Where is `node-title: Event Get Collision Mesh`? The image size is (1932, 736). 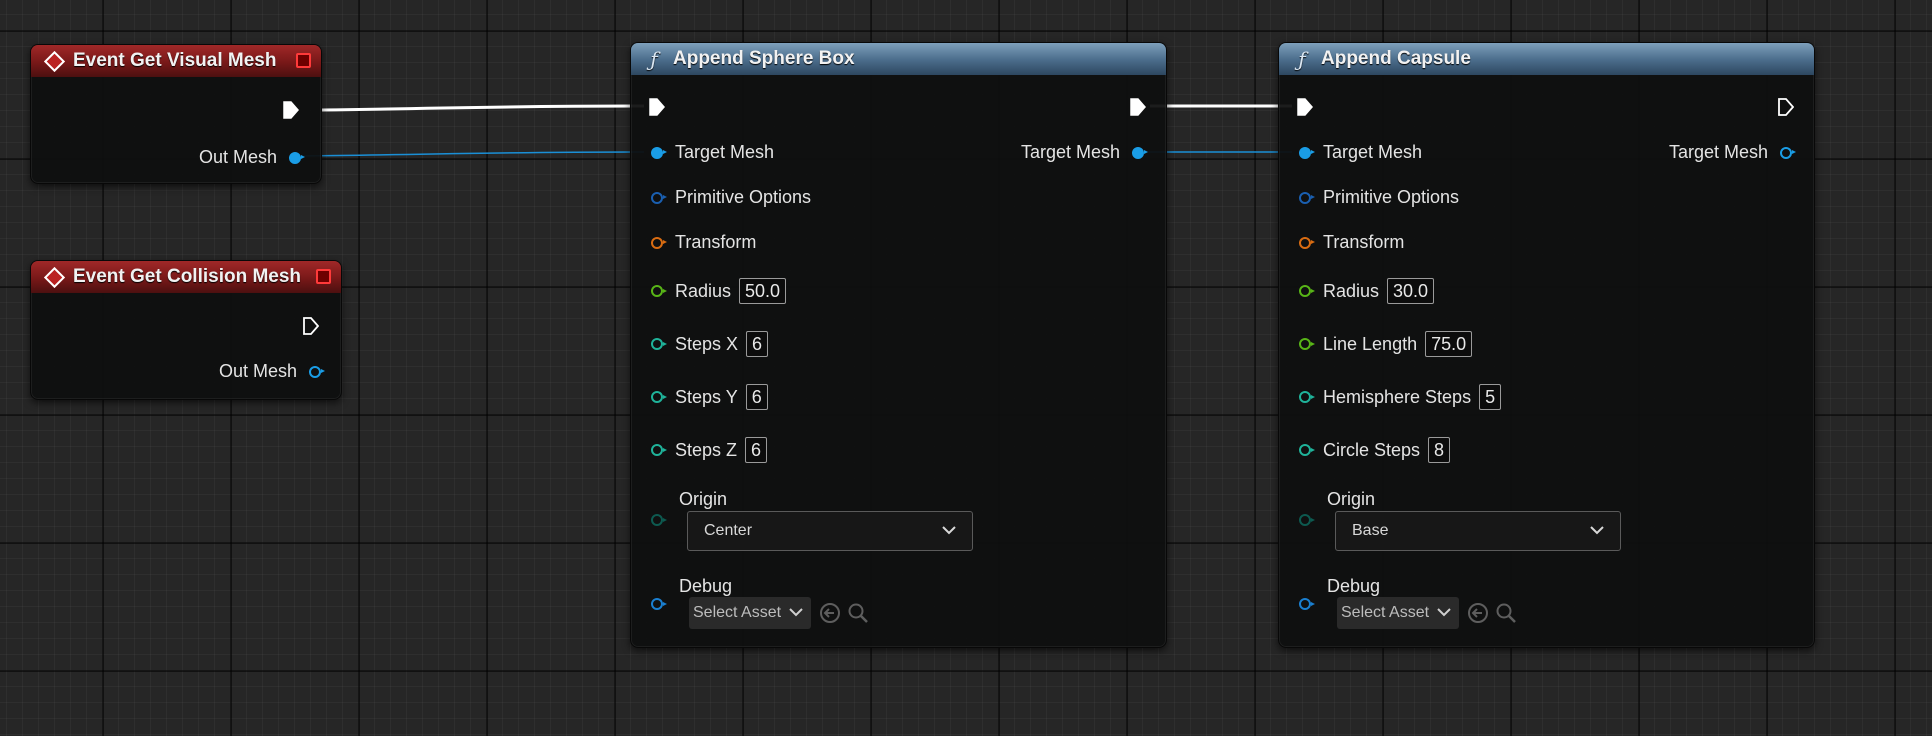 node-title: Event Get Collision Mesh is located at coordinates (187, 276).